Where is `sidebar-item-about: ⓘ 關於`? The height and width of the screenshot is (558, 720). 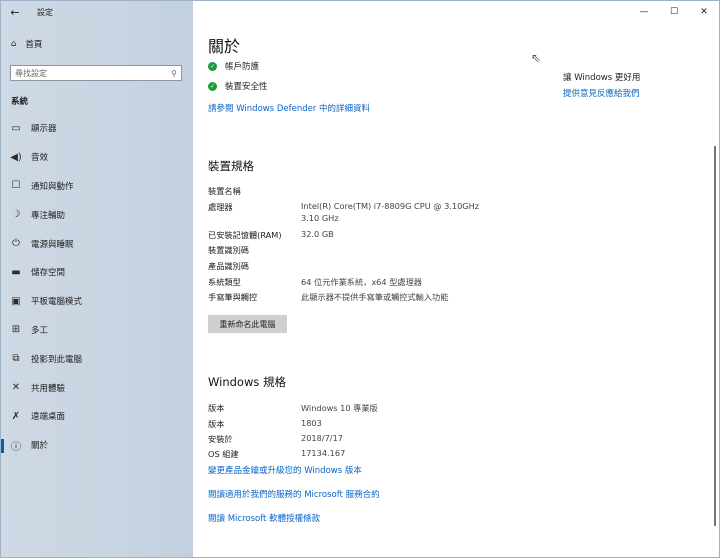 sidebar-item-about: ⓘ 關於 is located at coordinates (97, 445).